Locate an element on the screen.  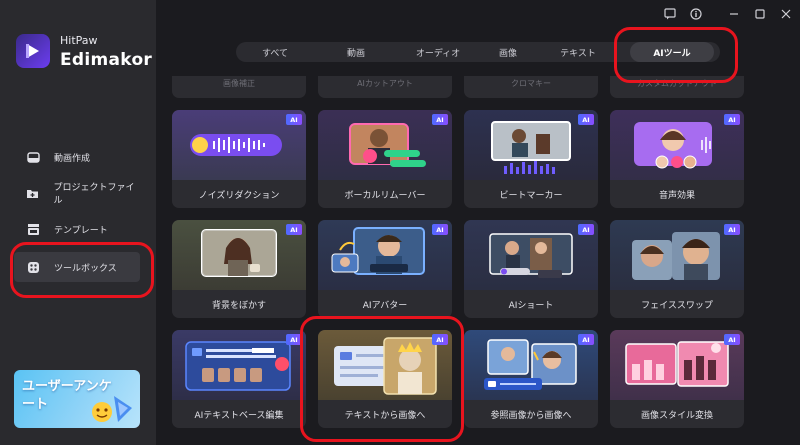
feedback-icon is located at coordinates (670, 14).